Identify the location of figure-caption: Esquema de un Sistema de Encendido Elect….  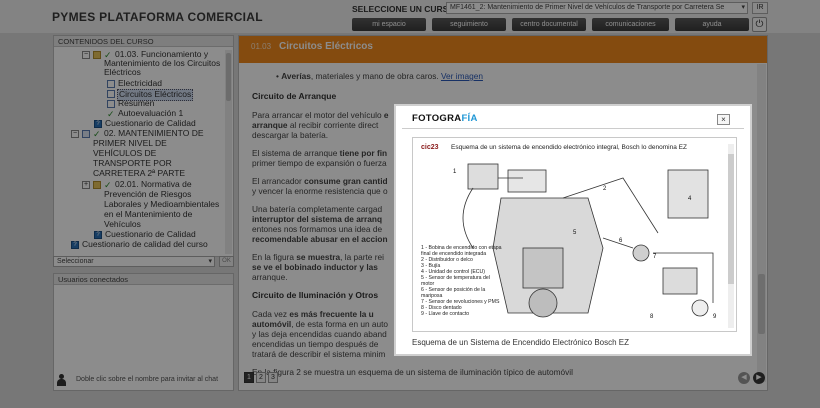
(521, 342).